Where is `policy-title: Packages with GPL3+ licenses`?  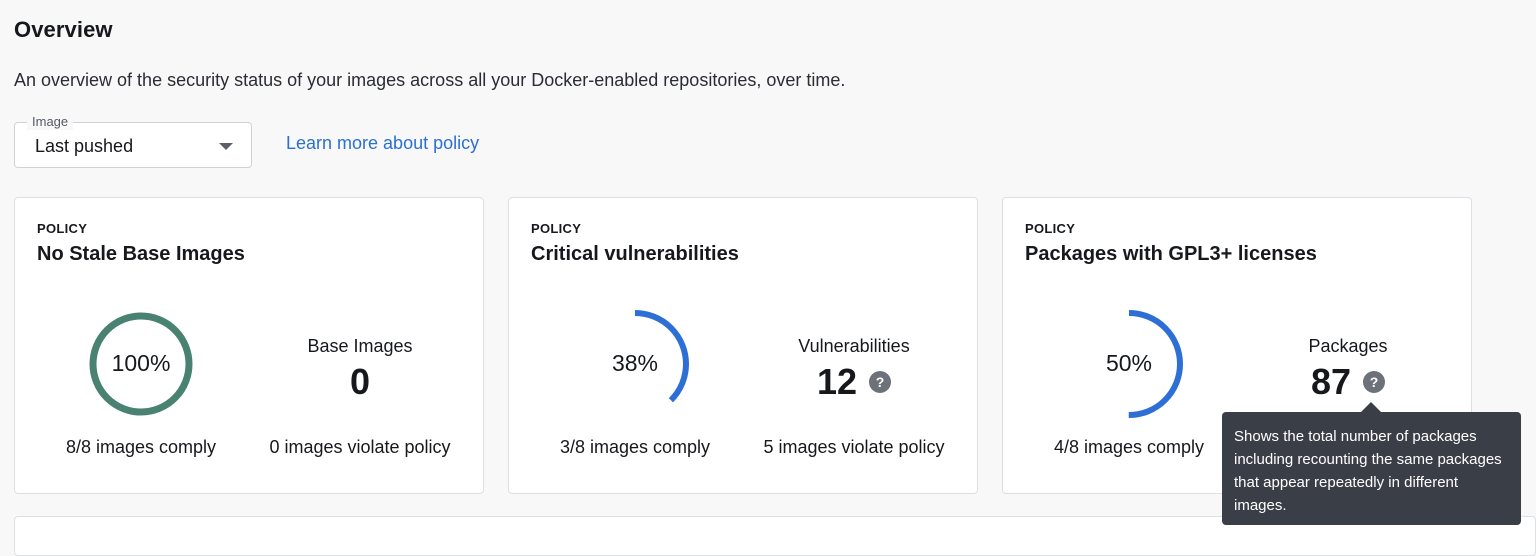 policy-title: Packages with GPL3+ licenses is located at coordinates (1171, 254).